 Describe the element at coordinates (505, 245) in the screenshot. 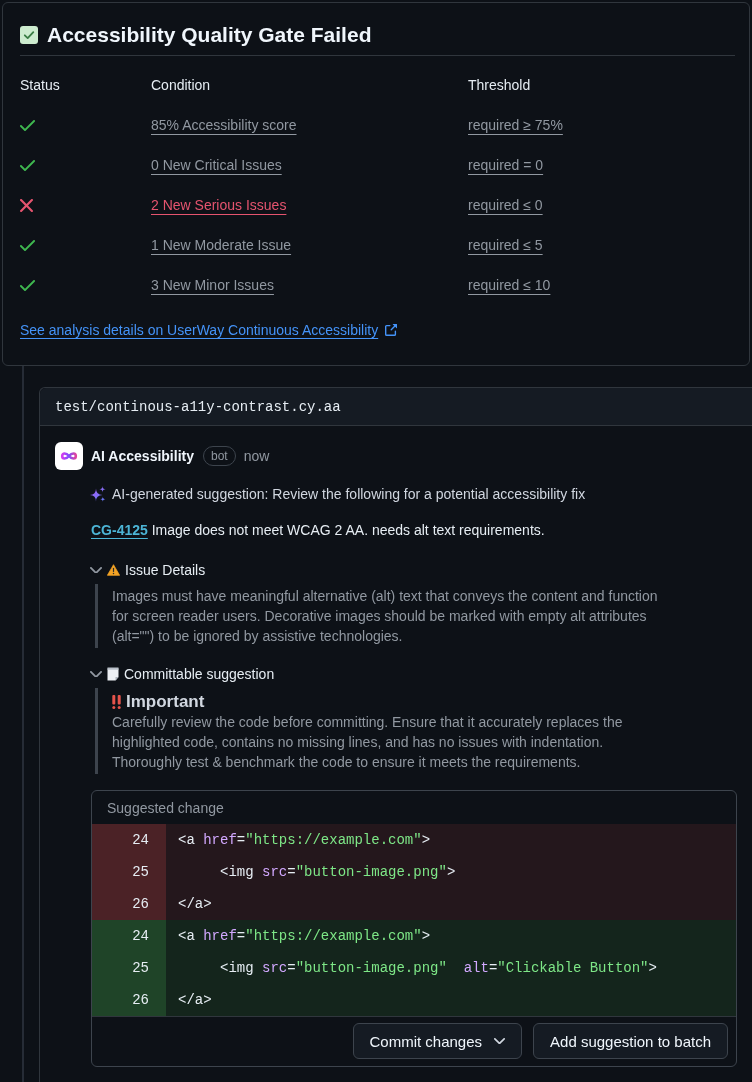

I see `threshold-link: required ≤ 5` at that location.